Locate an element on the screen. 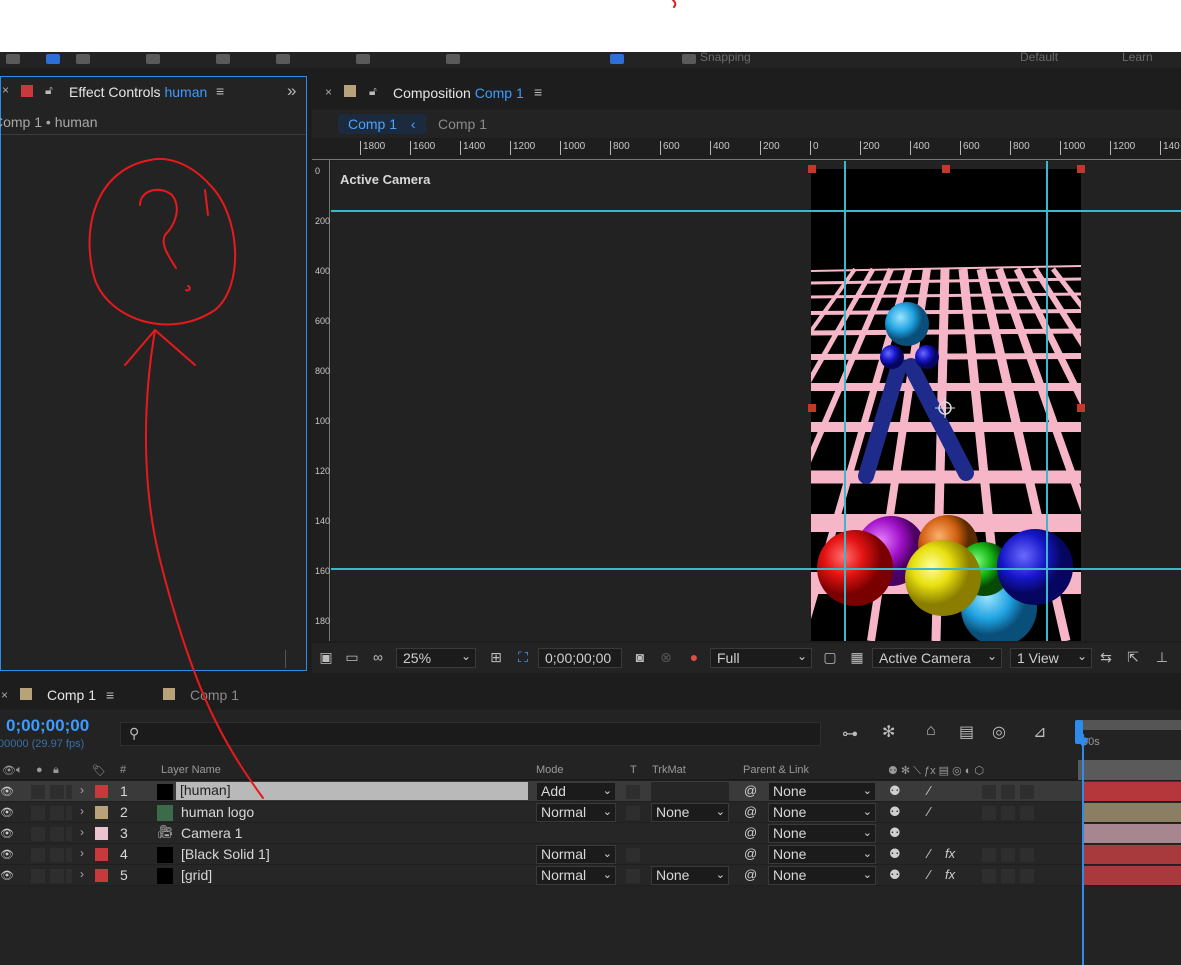 The image size is (1181, 965). rotate-tool-icon is located at coordinates (153, 59).